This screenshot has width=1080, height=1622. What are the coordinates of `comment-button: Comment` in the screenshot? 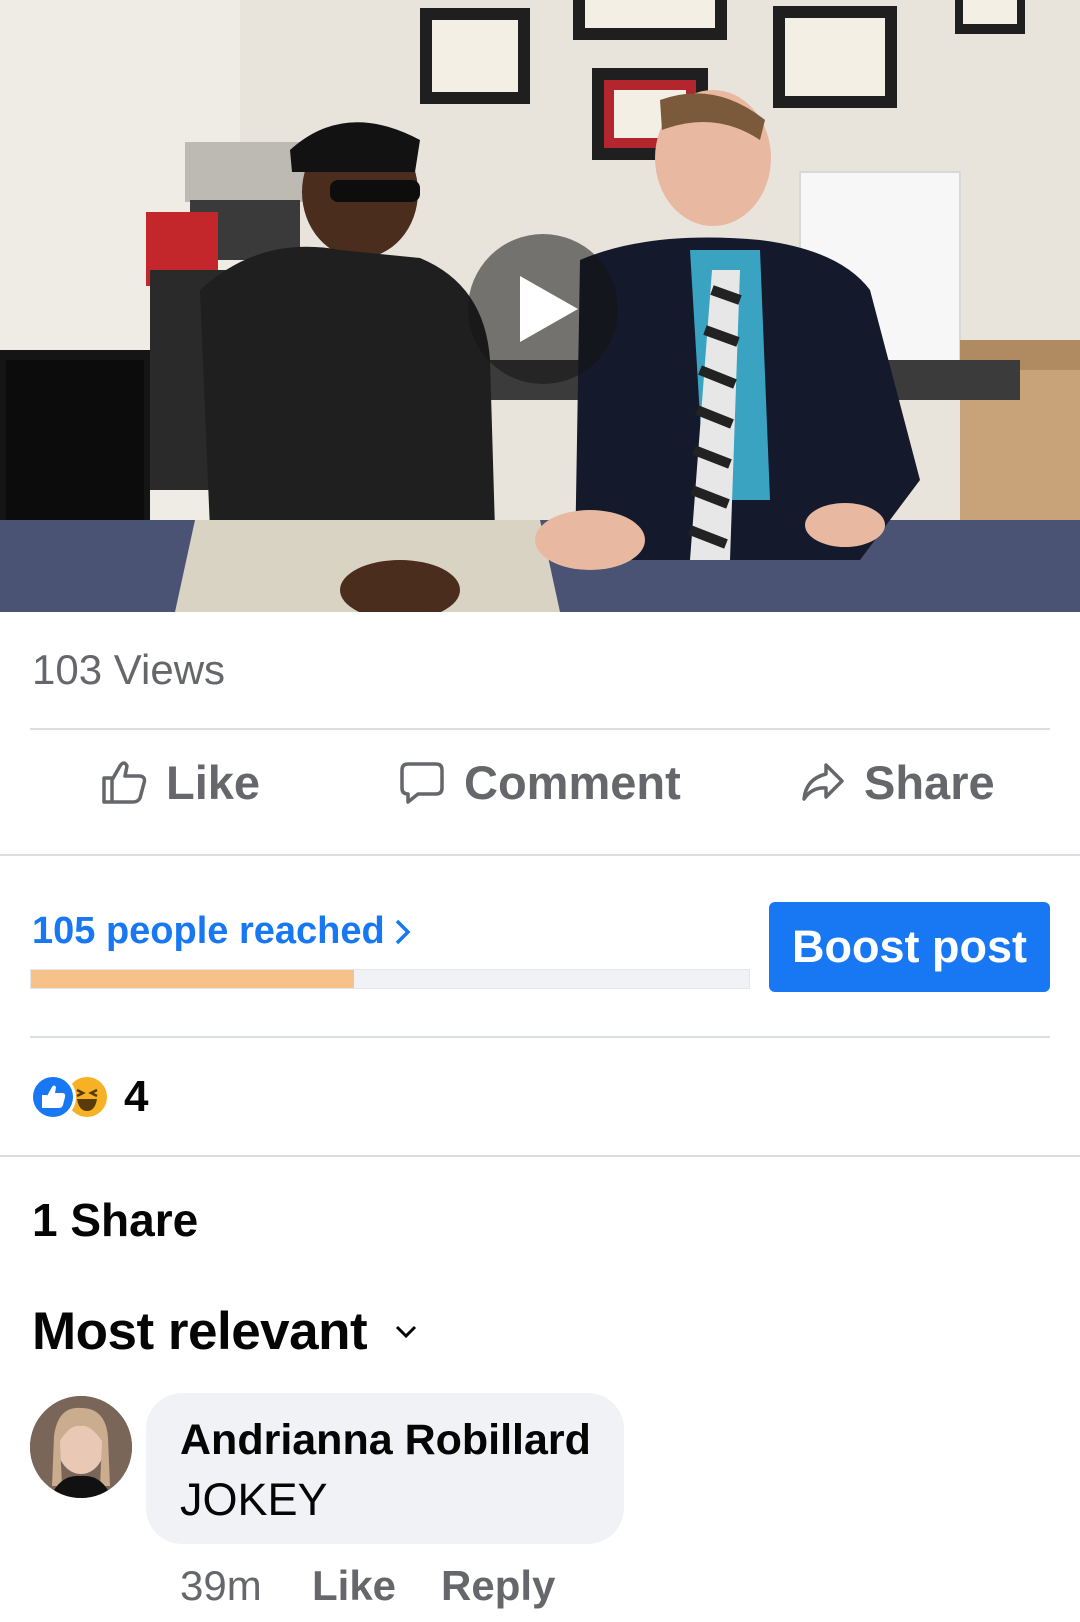 It's located at (539, 782).